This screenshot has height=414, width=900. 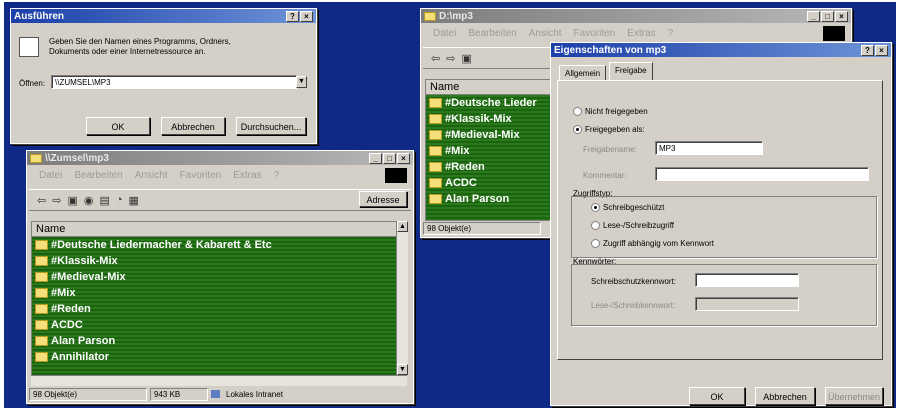 I want to click on radio-depends-on-password: Zugriff abhängig vom Kennwort, so click(x=652, y=244).